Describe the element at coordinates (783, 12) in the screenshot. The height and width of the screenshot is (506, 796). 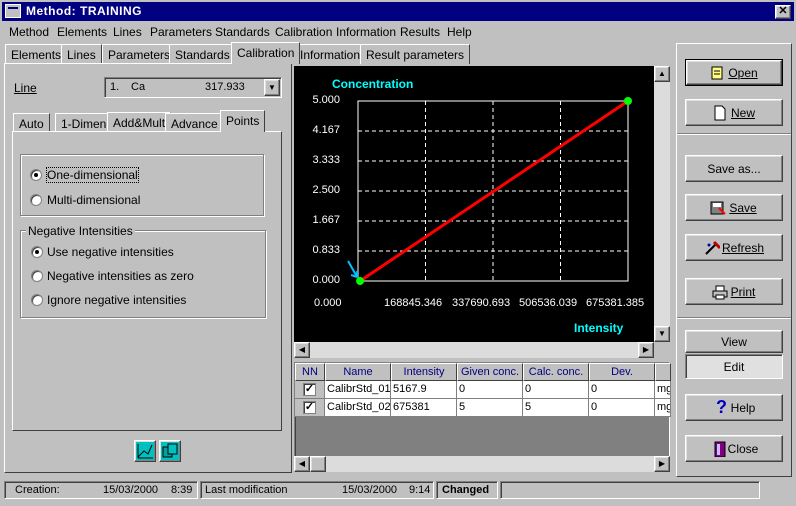
I see `close-window-button: ✕` at that location.